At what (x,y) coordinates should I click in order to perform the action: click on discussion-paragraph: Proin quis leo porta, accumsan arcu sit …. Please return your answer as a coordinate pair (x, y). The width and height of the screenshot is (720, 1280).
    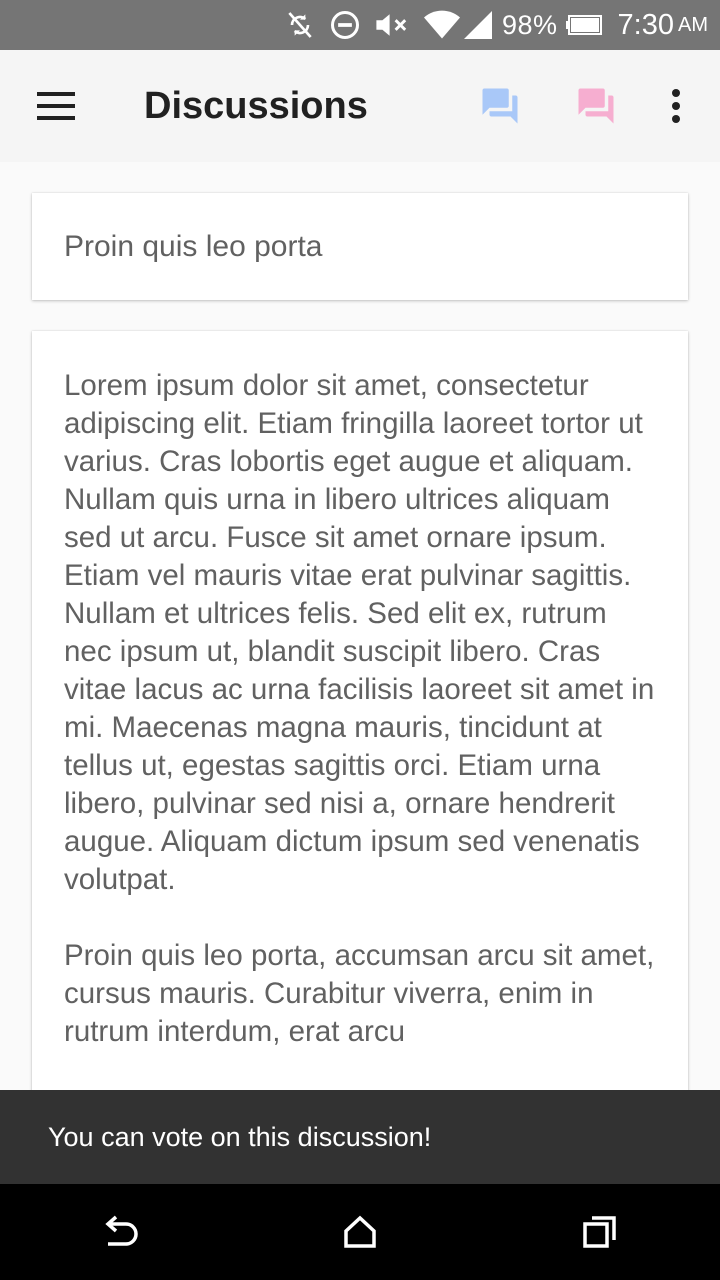
    Looking at the image, I should click on (359, 993).